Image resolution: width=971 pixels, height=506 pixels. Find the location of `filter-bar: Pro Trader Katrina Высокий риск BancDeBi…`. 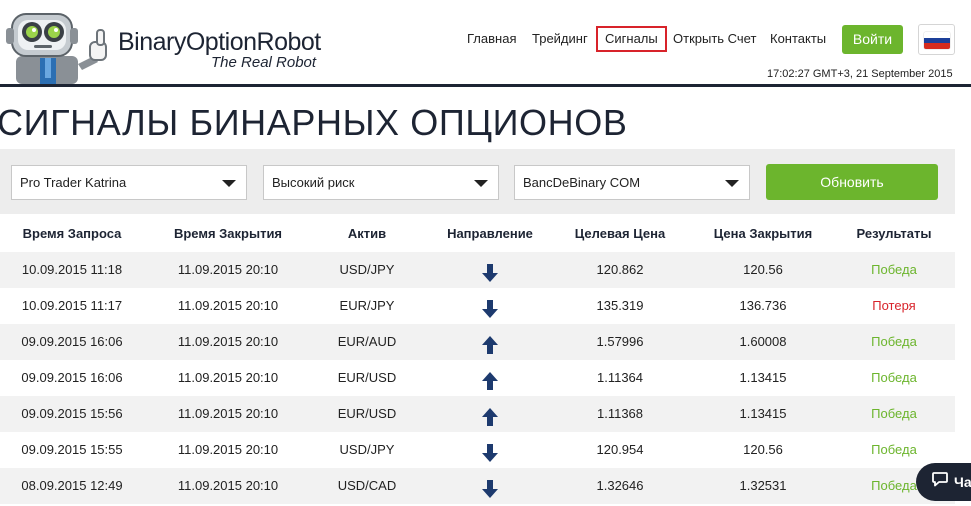

filter-bar: Pro Trader Katrina Высокий риск BancDeBi… is located at coordinates (477, 181).